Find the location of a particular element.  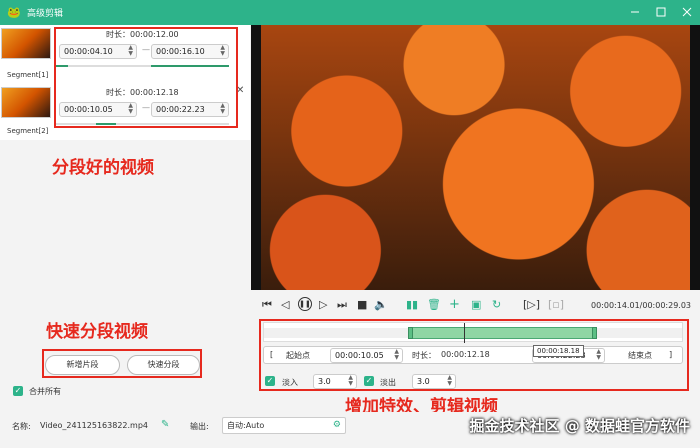

annotation-segments: 分段好的视频 is located at coordinates (103, 168).